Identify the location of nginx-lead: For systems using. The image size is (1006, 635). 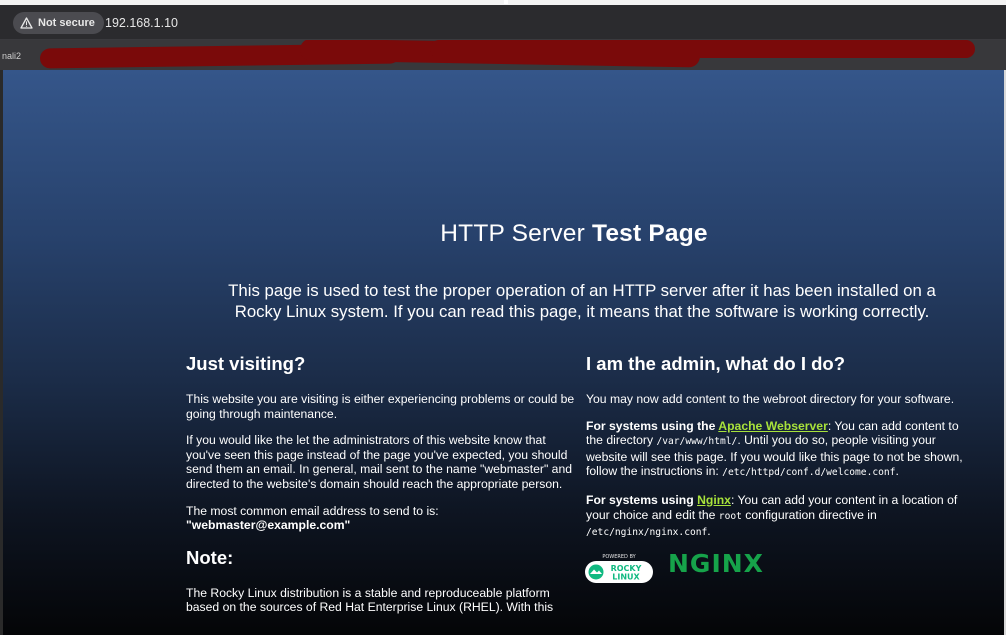
(642, 499).